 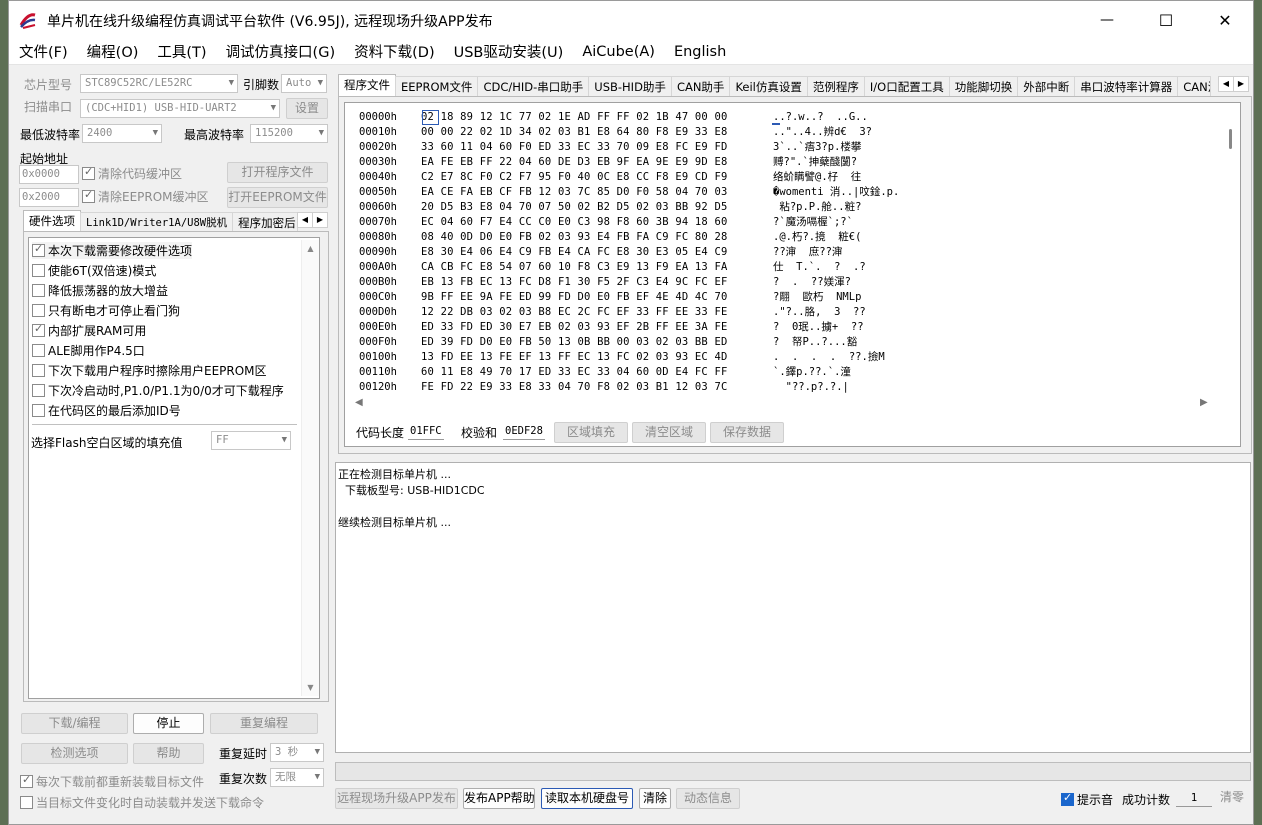 What do you see at coordinates (94, 270) in the screenshot?
I see `hardware-option-checkbox: 使能6T(双倍速)模式` at bounding box center [94, 270].